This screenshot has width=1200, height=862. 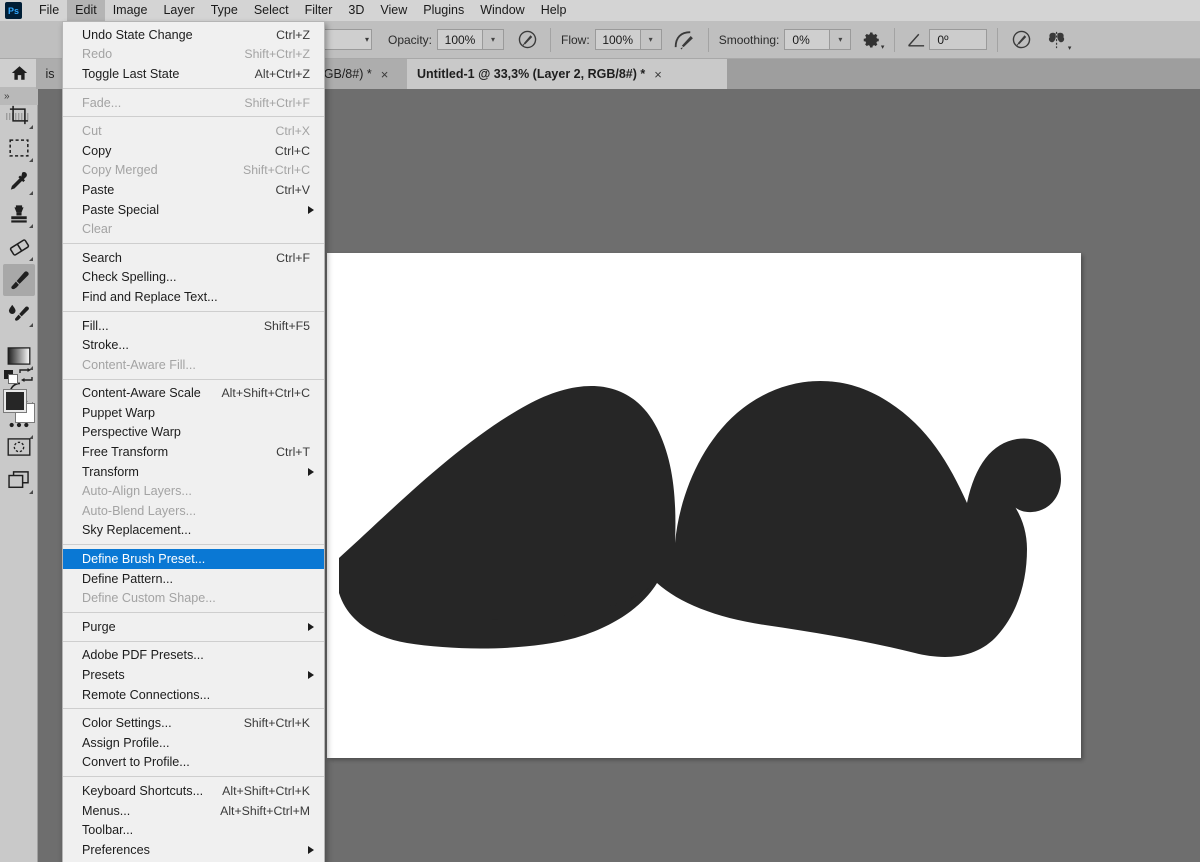 I want to click on menu-item-search: Search Ctrl+F, so click(x=193, y=258).